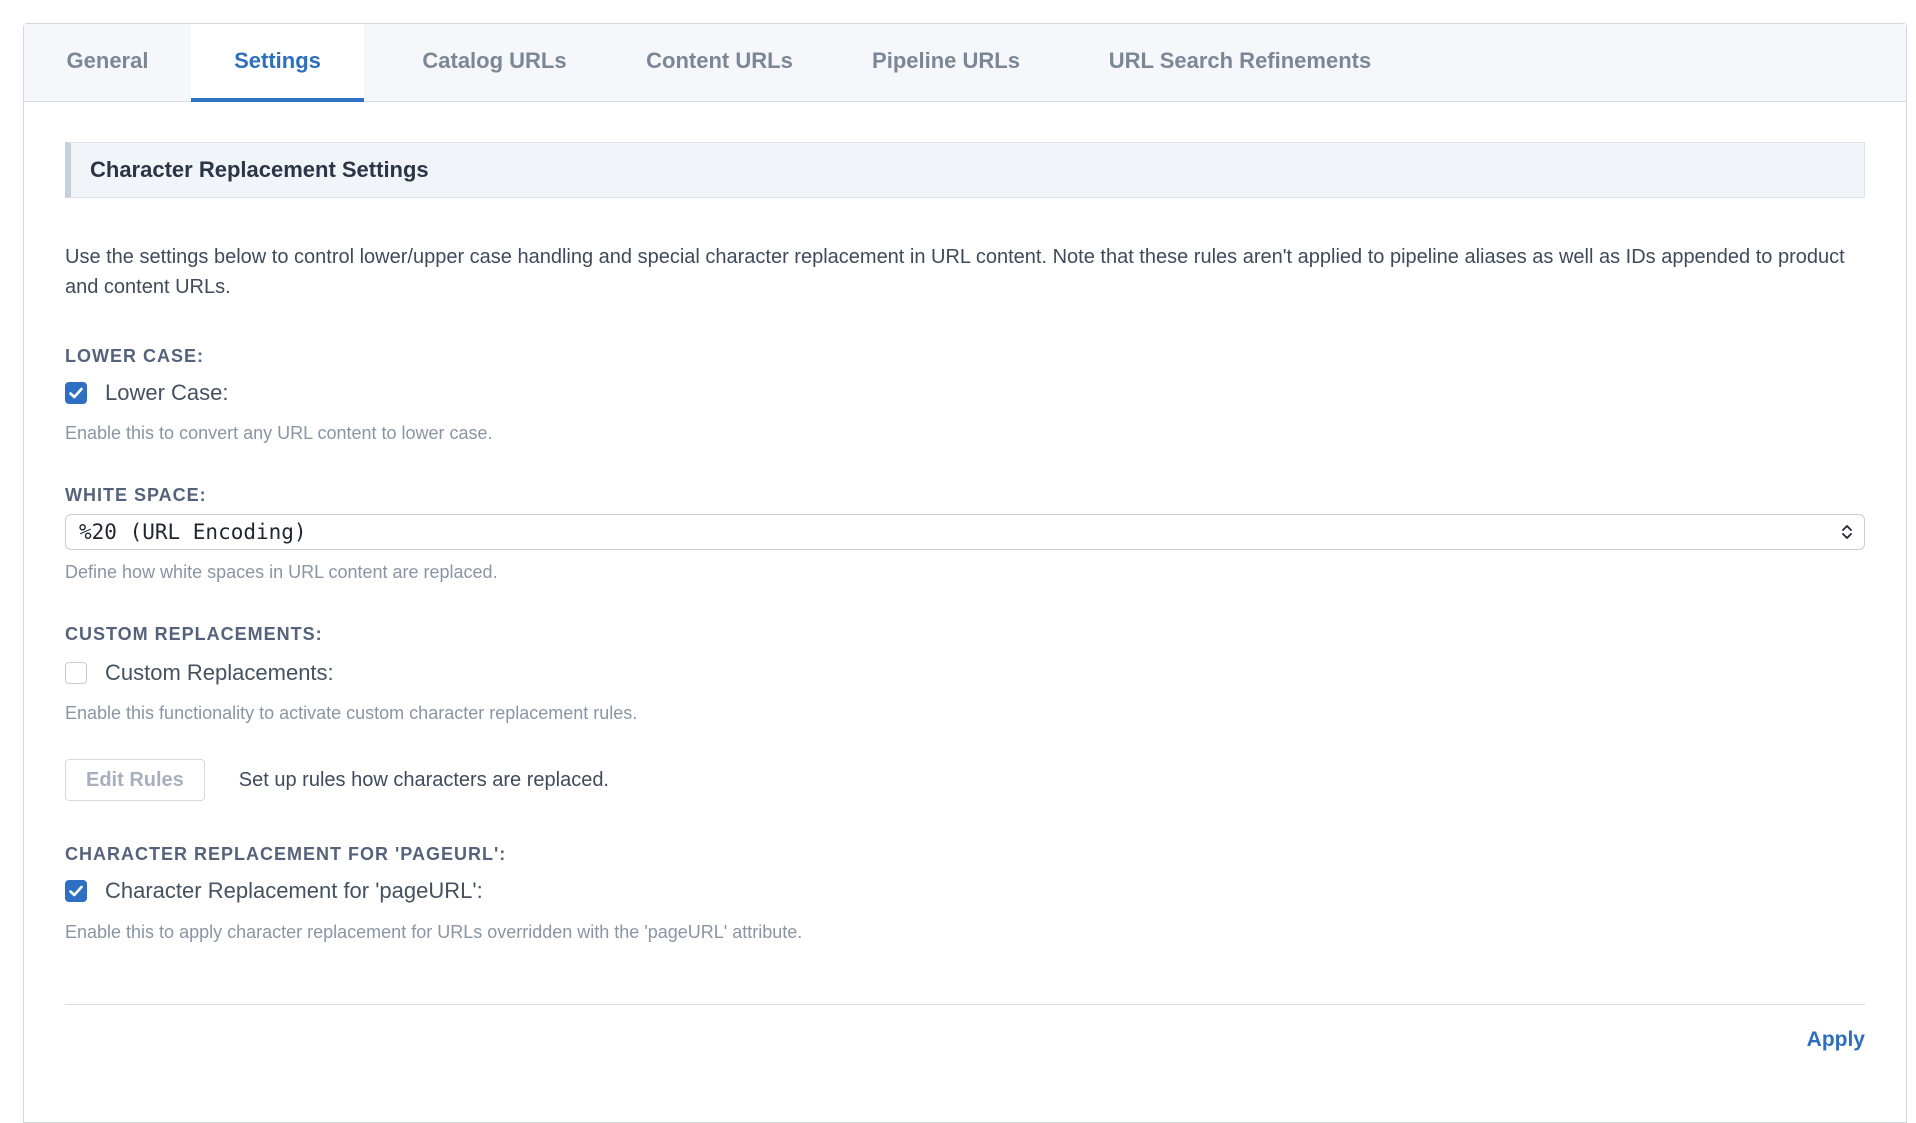  Describe the element at coordinates (494, 62) in the screenshot. I see `tab-catalog-urls: Catalog URLs` at that location.